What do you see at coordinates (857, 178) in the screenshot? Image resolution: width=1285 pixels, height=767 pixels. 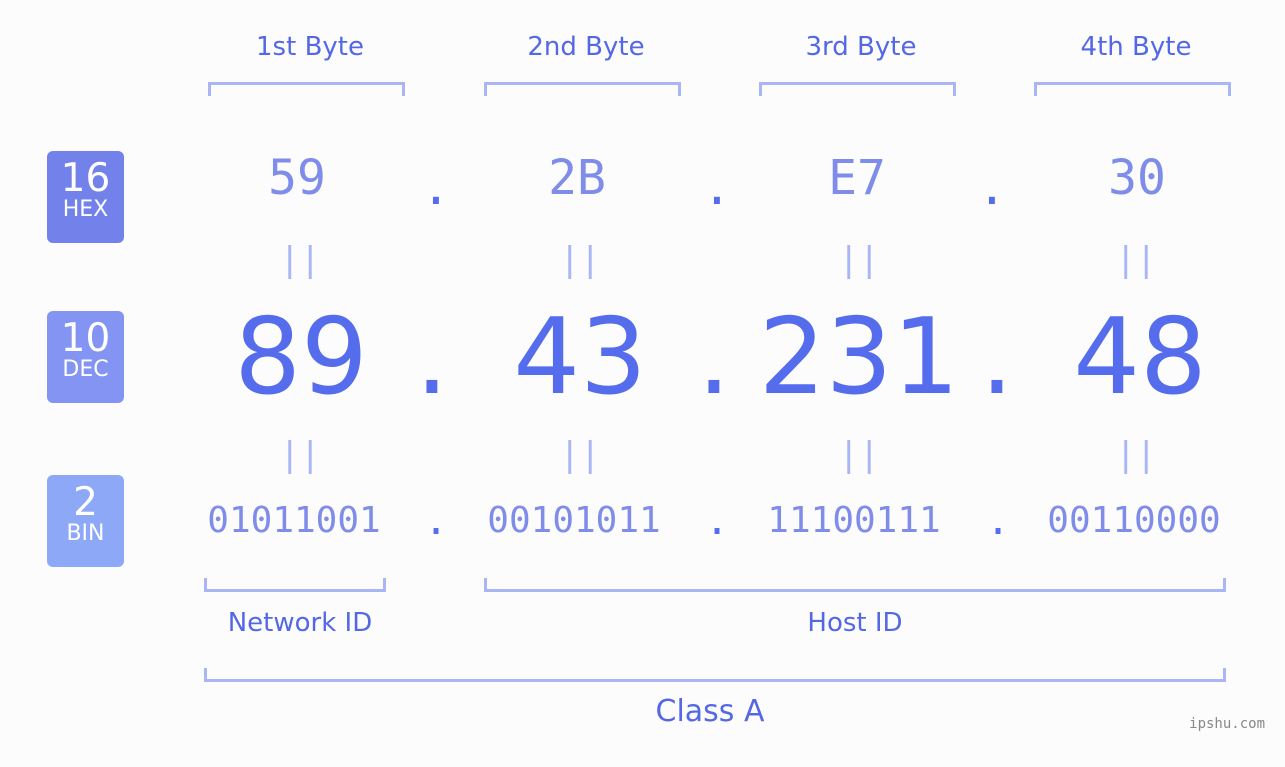 I see `hex-value-3: E7` at bounding box center [857, 178].